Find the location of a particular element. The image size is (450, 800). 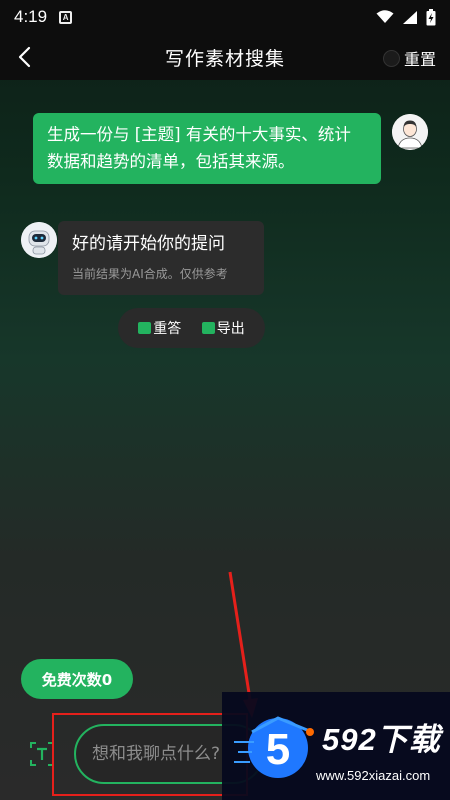

free-count-button: 免费次数0 is located at coordinates (77, 679).